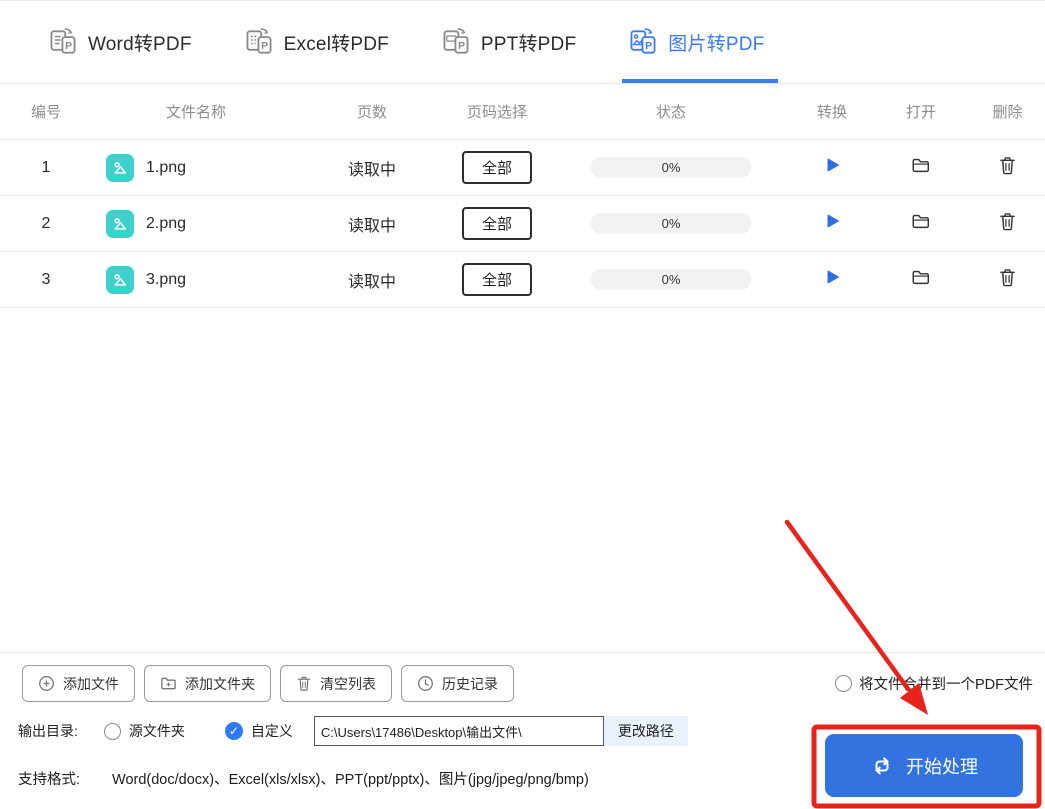 Image resolution: width=1045 pixels, height=809 pixels. What do you see at coordinates (49, 780) in the screenshot?
I see `supported-formats-label: 支持格式:` at bounding box center [49, 780].